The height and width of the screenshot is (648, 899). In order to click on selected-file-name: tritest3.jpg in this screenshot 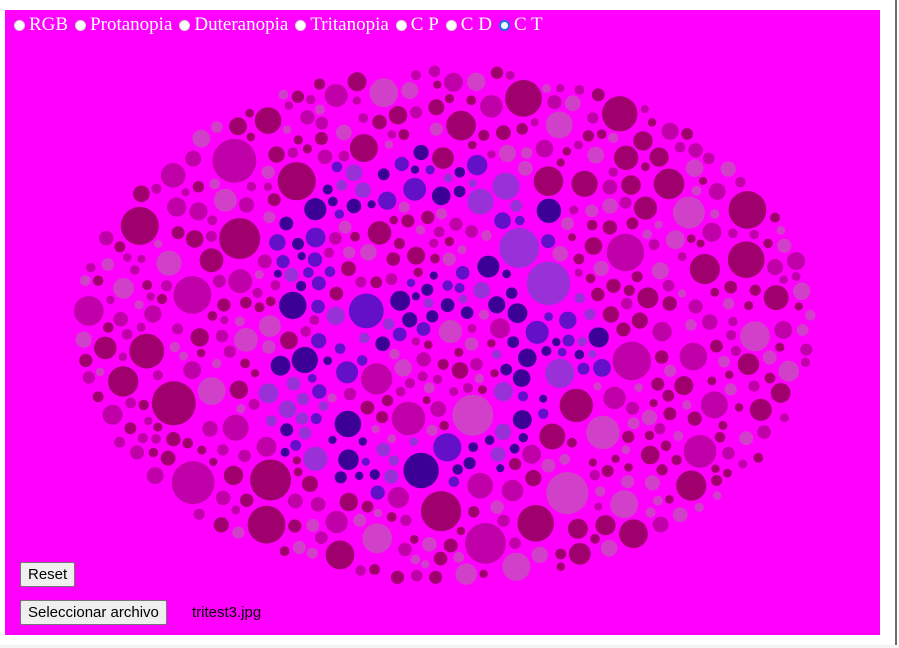, I will do `click(227, 612)`.